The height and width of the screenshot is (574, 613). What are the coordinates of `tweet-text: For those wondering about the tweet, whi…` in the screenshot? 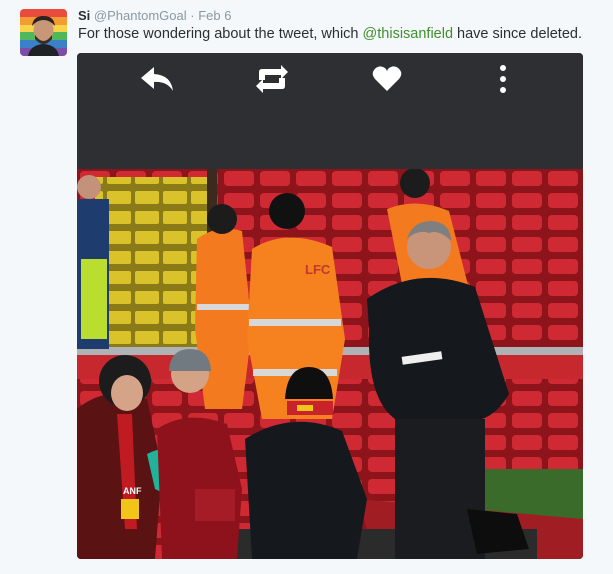 It's located at (330, 34).